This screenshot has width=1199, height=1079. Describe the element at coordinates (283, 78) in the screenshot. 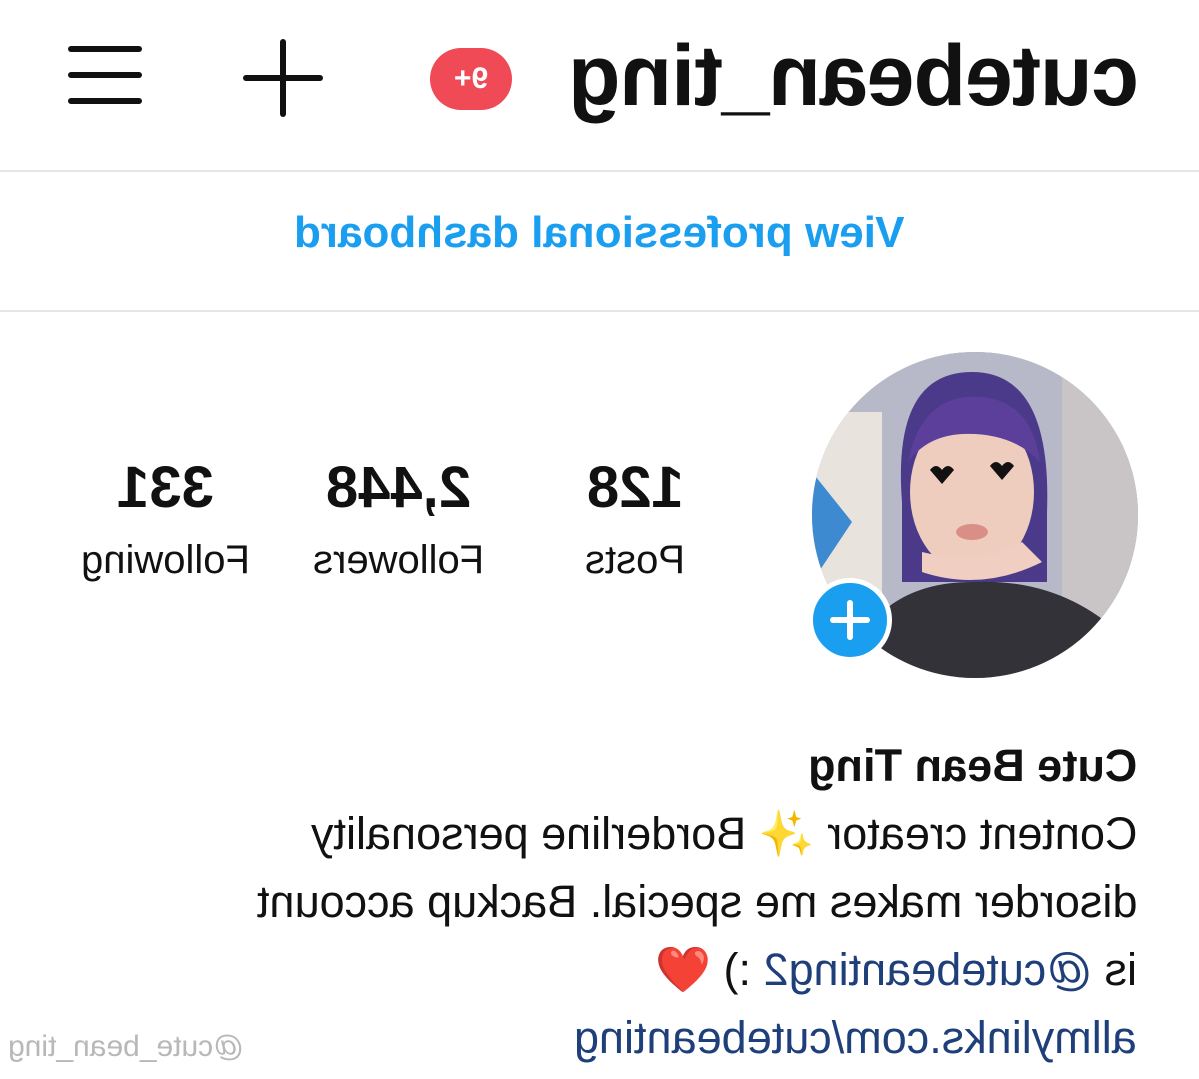

I see `create-plus-icon` at that location.